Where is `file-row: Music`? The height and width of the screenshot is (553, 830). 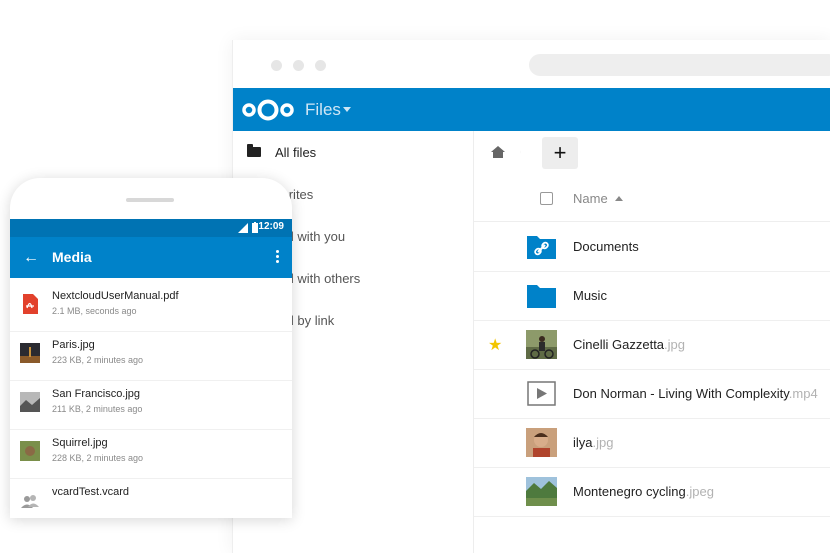 file-row: Music is located at coordinates (652, 296).